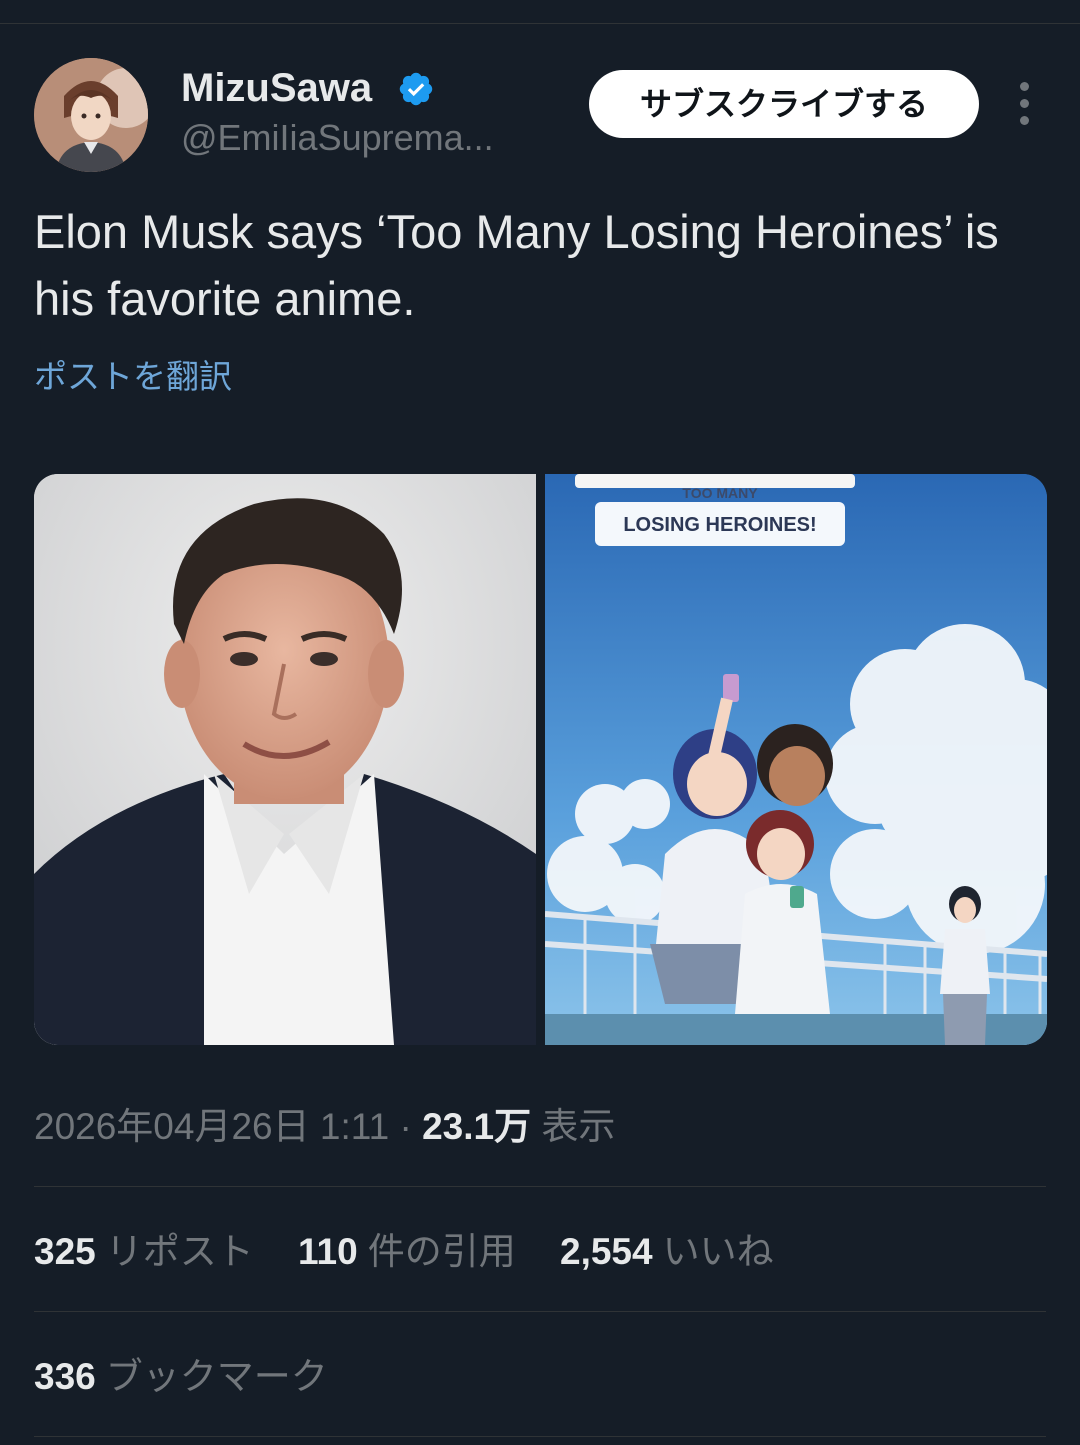  What do you see at coordinates (540, 23) in the screenshot?
I see `top-divider` at bounding box center [540, 23].